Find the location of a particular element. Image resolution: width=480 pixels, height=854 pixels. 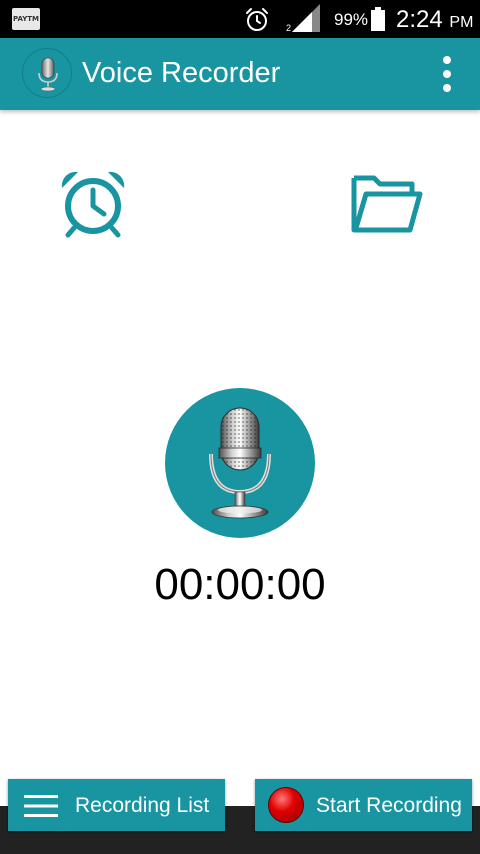

notification-app-label: PAYTM is located at coordinates (26, 19).